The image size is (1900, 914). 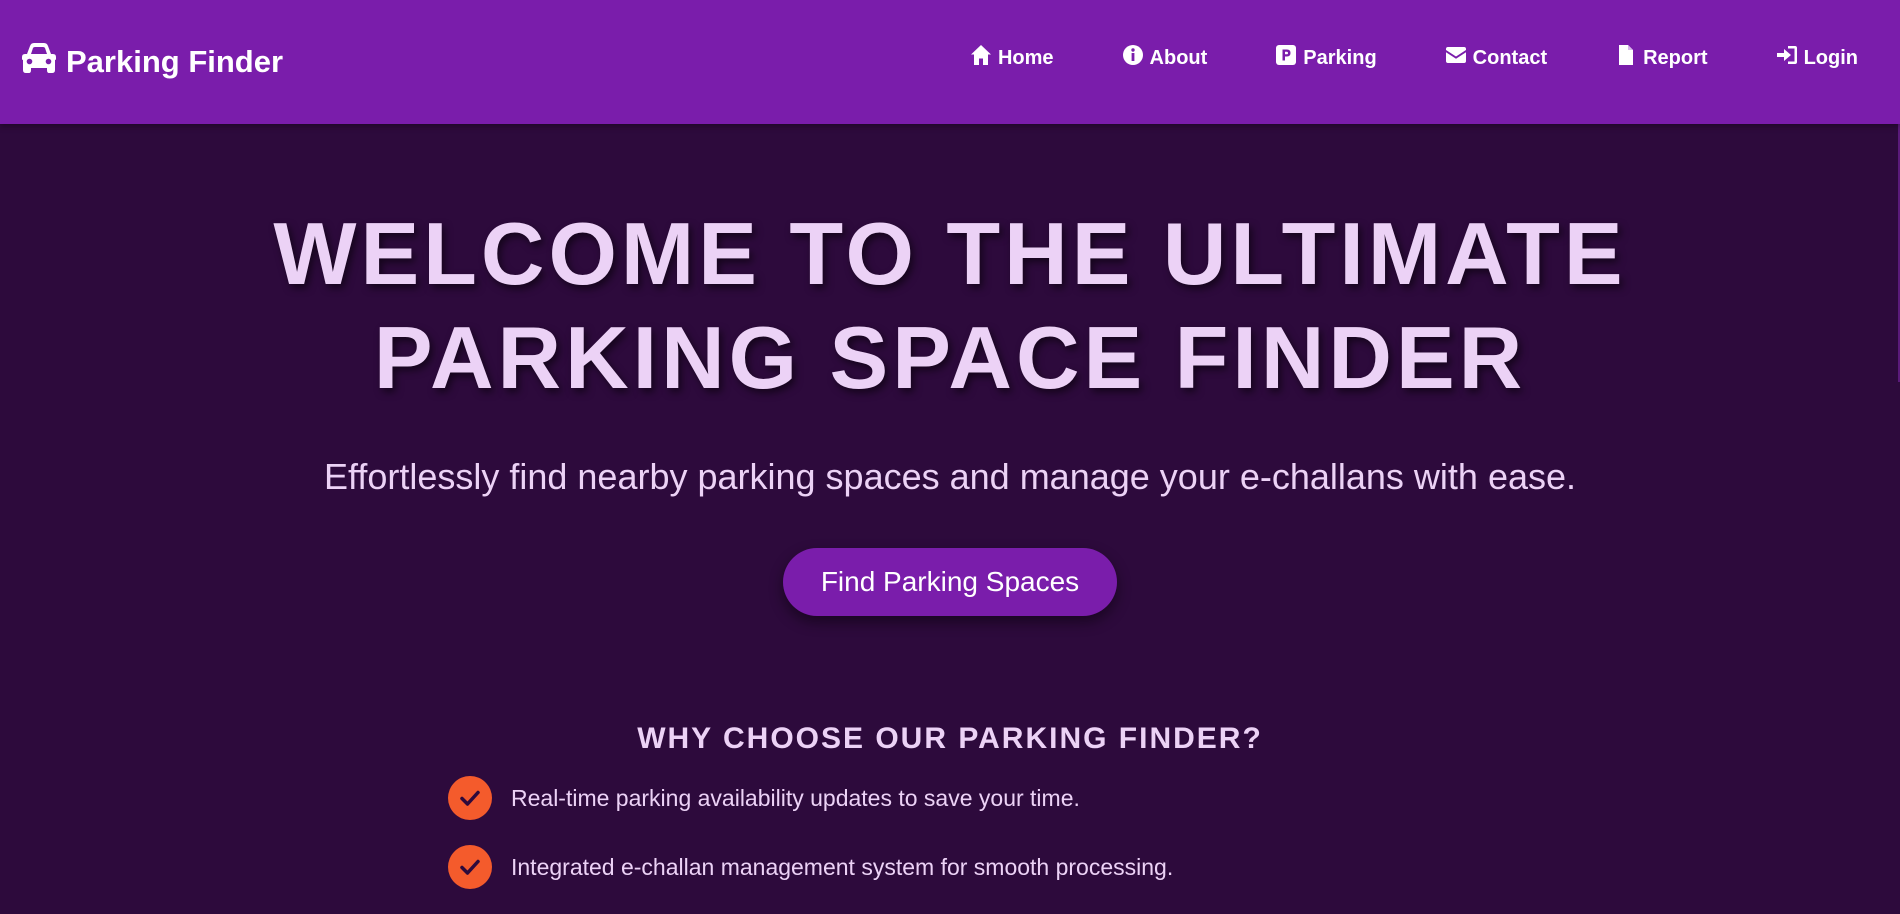 What do you see at coordinates (44, 62) in the screenshot?
I see `car-icon` at bounding box center [44, 62].